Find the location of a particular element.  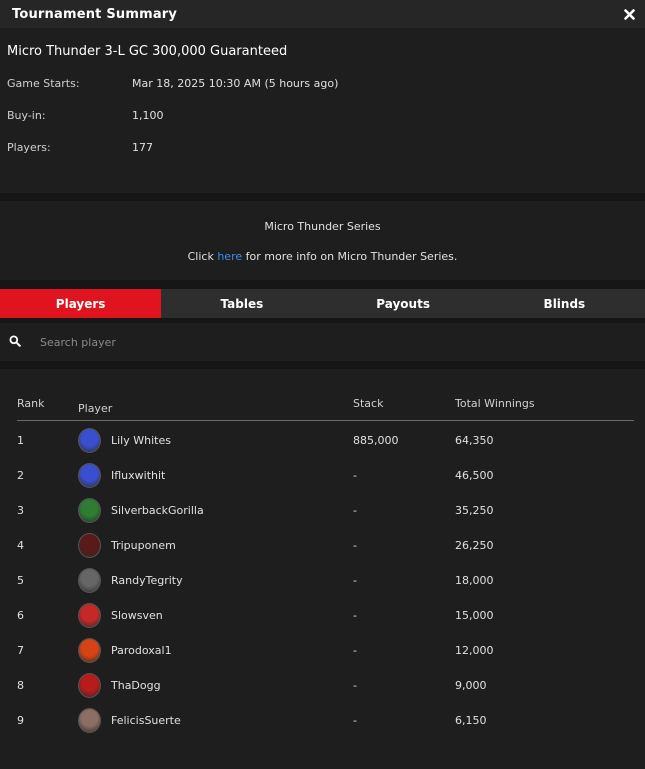

tab-tables: Tables is located at coordinates (241, 303).